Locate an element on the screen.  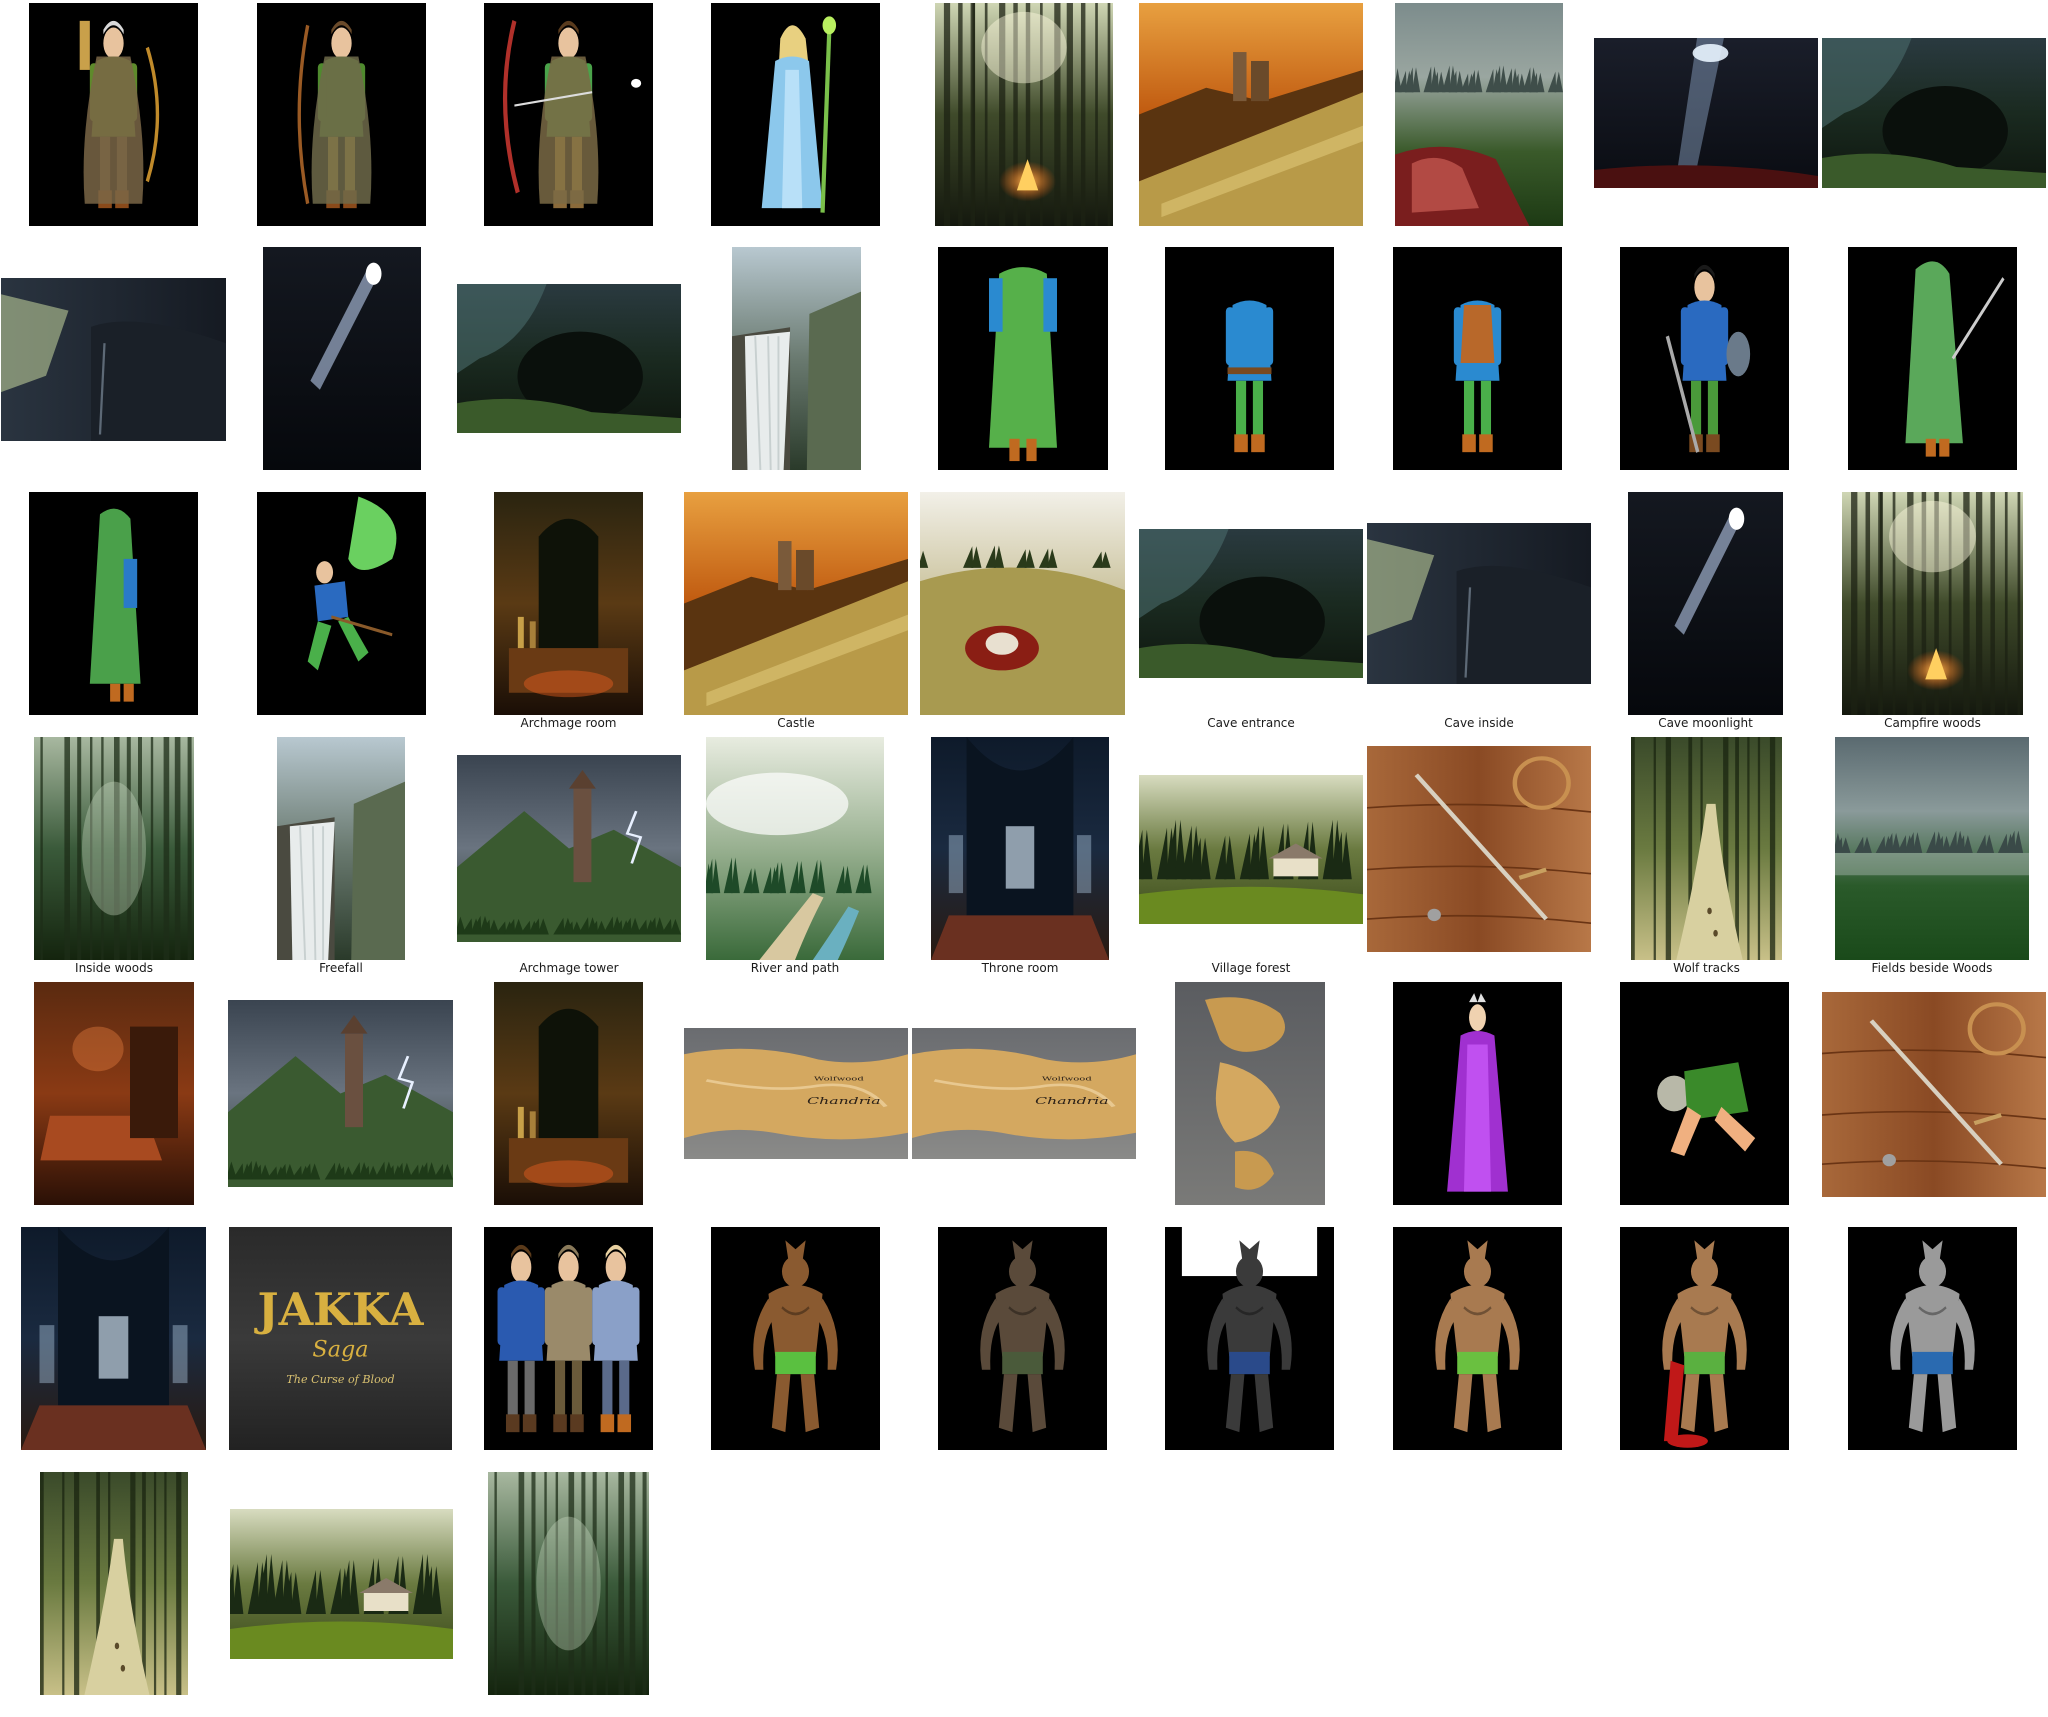
thumbnail-caption: Castle is located at coordinates (796, 723).